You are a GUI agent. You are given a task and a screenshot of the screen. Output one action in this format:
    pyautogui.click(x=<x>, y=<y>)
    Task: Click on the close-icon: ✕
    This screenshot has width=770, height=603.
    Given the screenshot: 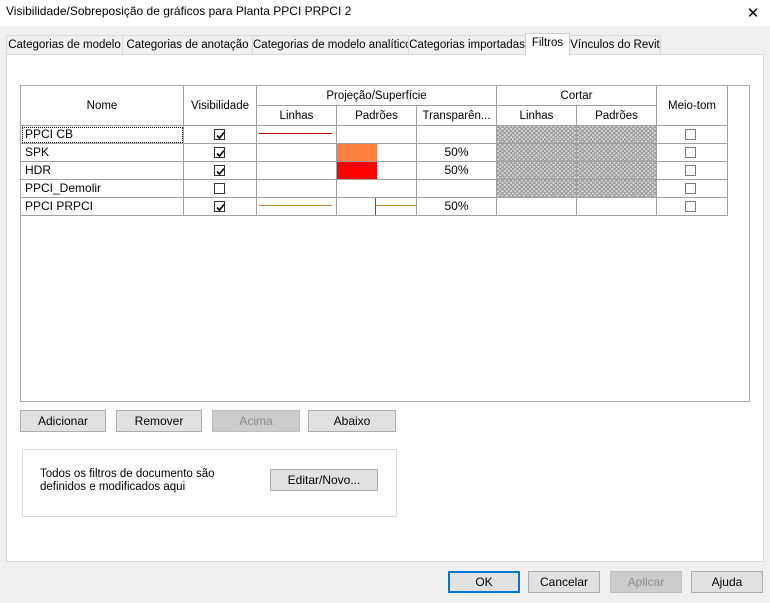 What is the action you would take?
    pyautogui.click(x=753, y=13)
    